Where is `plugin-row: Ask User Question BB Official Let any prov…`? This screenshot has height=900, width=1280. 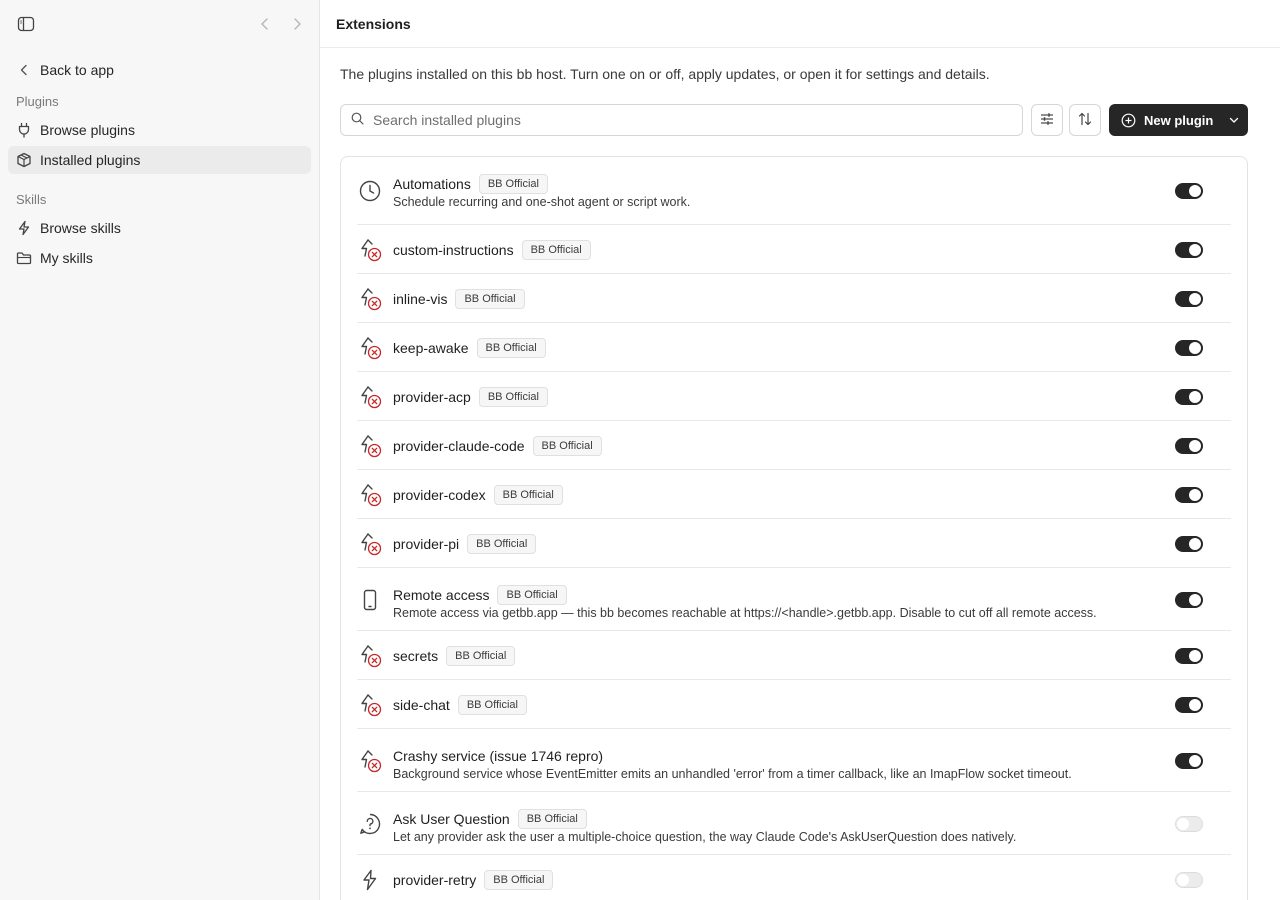
plugin-row: Ask User Question BB Official Let any prov… is located at coordinates (794, 823).